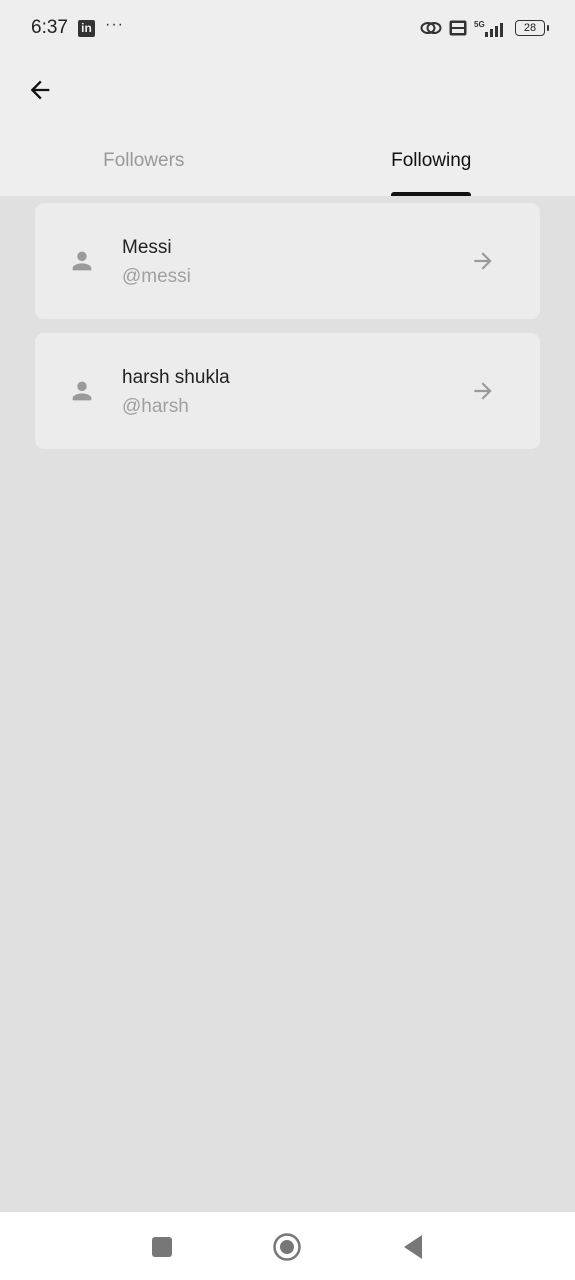 The width and height of the screenshot is (575, 1280). What do you see at coordinates (287, 28) in the screenshot?
I see `status-bar: 6:37 in ··· 5G 28` at bounding box center [287, 28].